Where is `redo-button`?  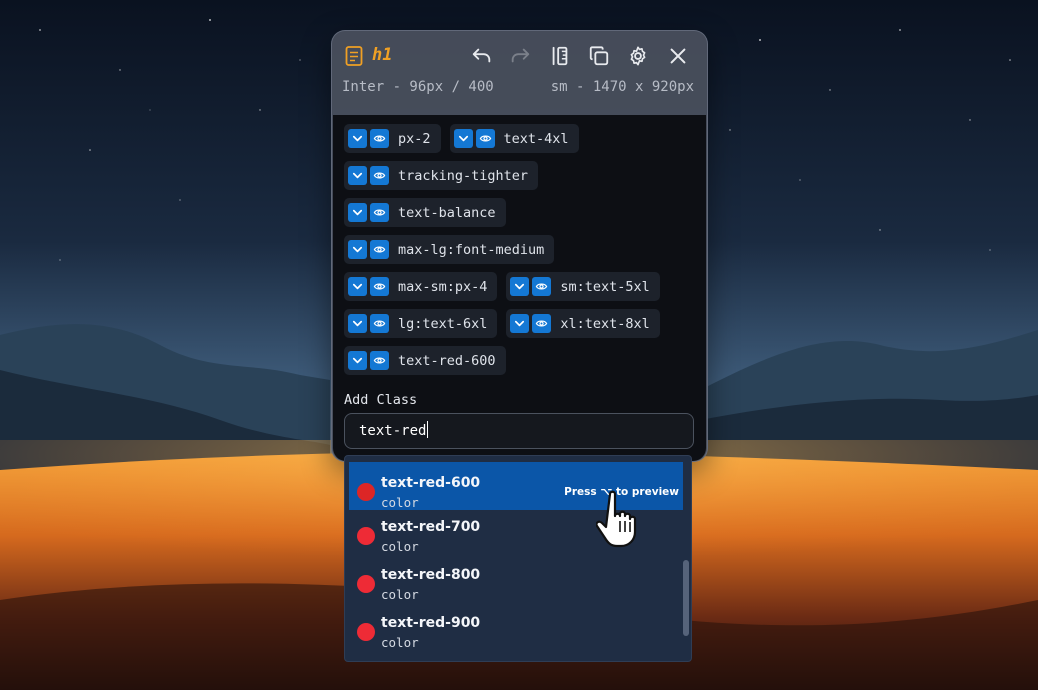
redo-button is located at coordinates (520, 56).